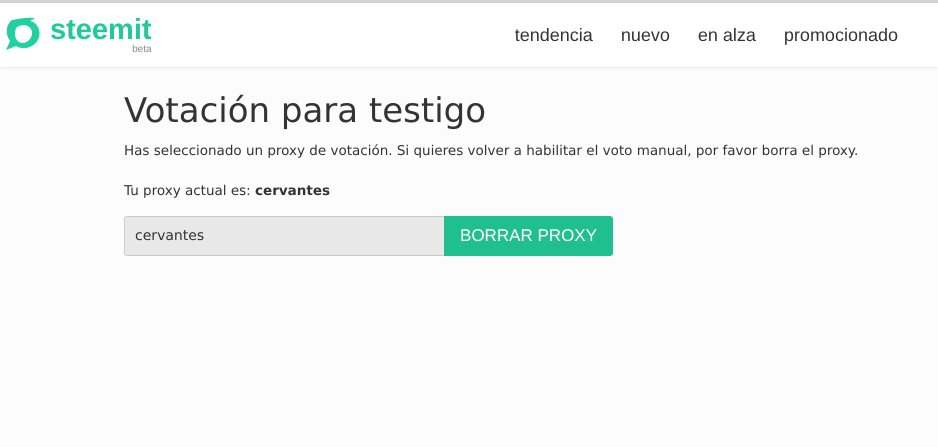 This screenshot has height=447, width=938. Describe the element at coordinates (553, 35) in the screenshot. I see `nav-link: tendencia` at that location.